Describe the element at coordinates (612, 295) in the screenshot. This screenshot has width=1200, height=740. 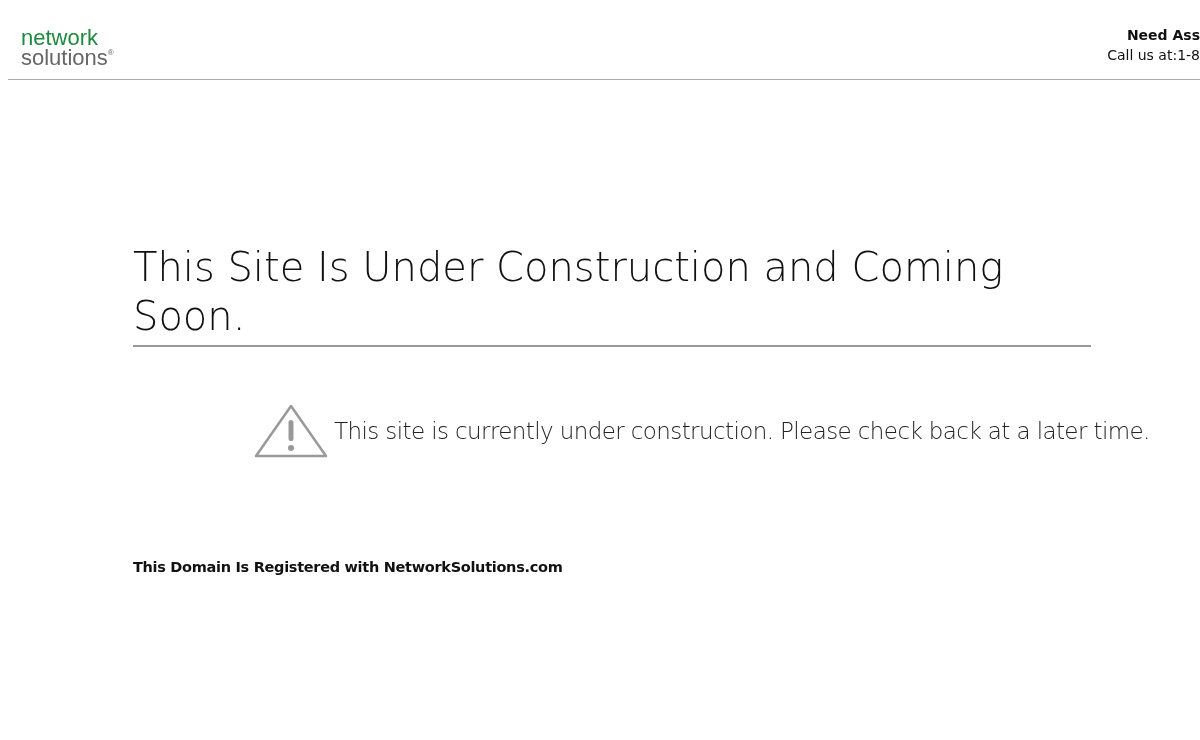
I see `page-heading: This Site Is Under Construction and Coming Soon.` at that location.